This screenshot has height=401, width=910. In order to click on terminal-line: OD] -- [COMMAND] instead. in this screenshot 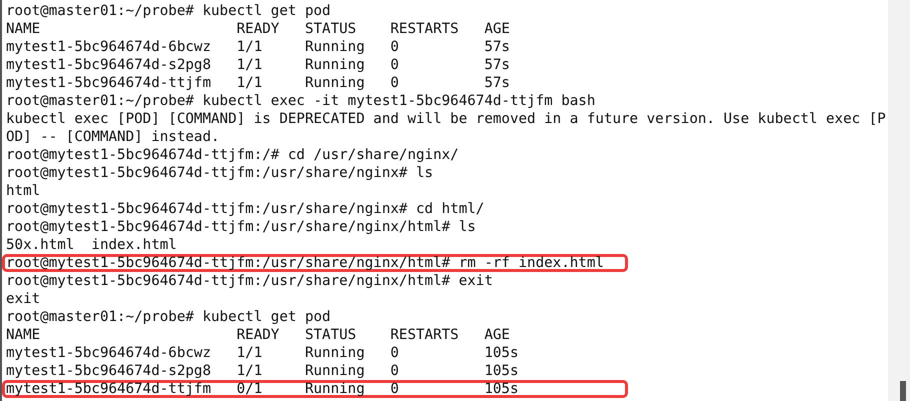, I will do `click(113, 137)`.